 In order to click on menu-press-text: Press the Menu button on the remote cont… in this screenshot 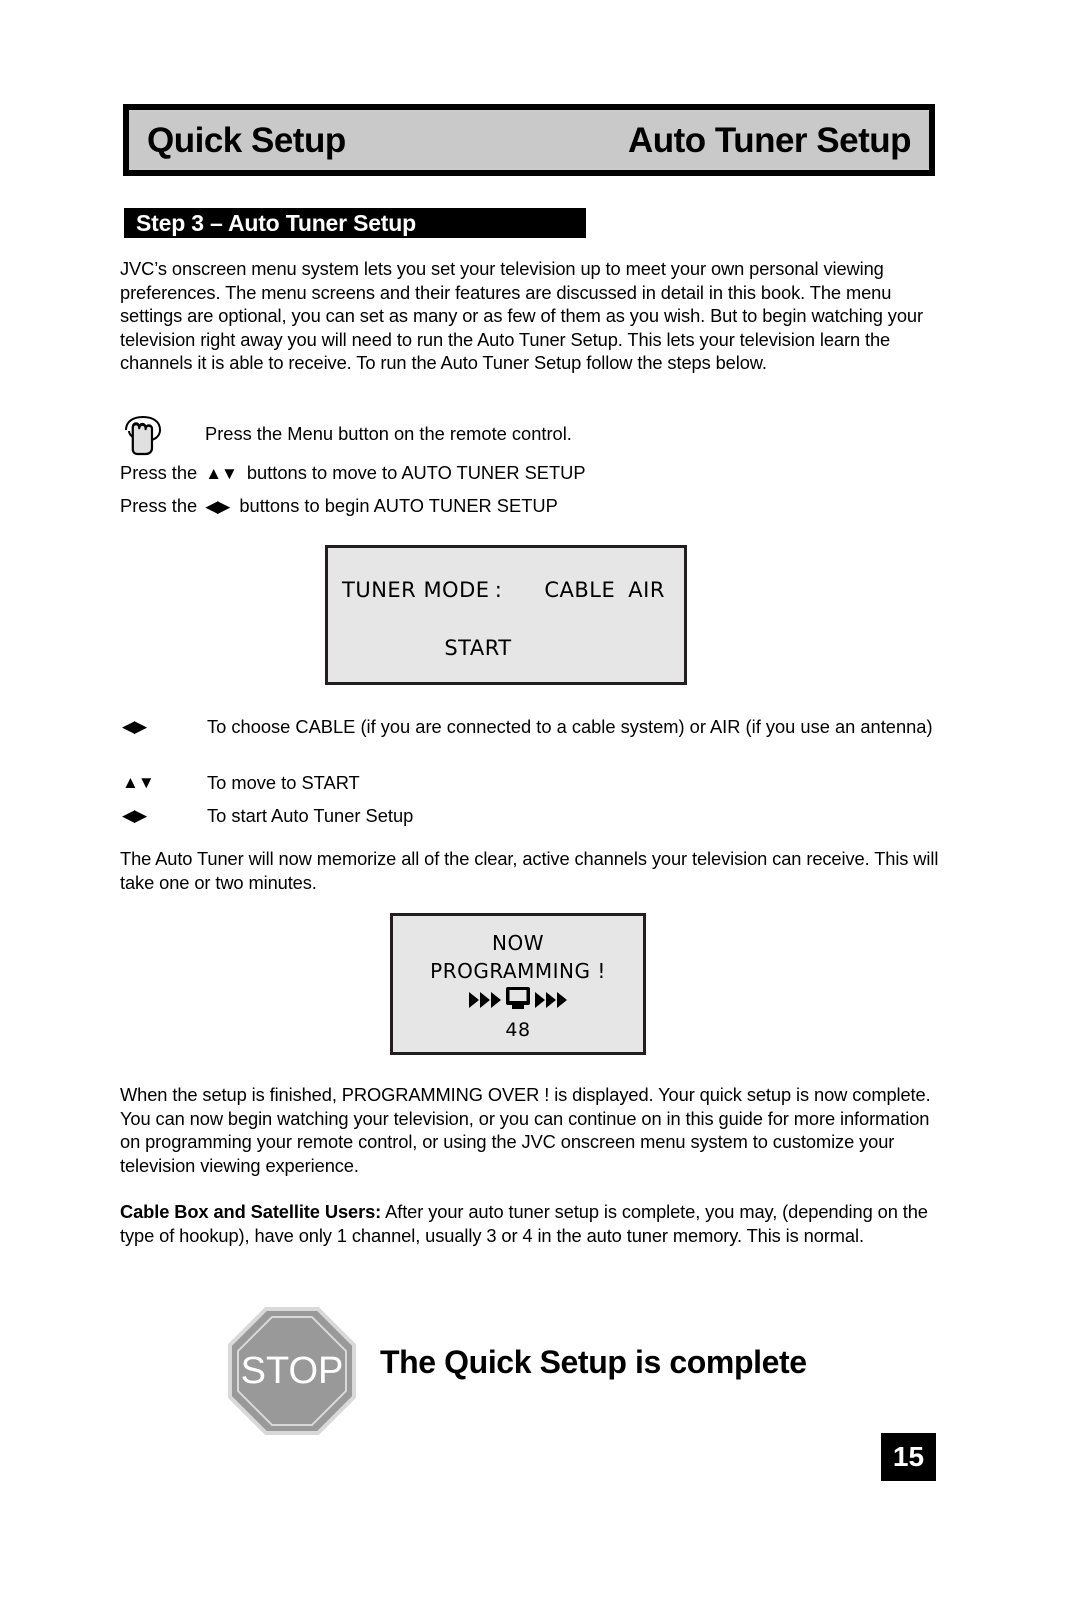, I will do `click(388, 433)`.